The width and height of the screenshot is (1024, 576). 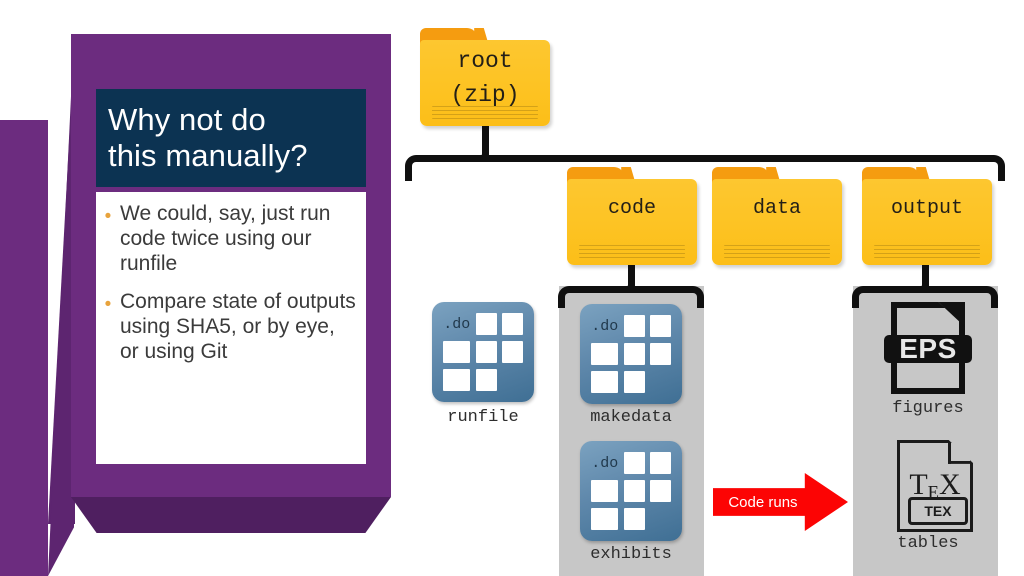 I want to click on file-exhibits-caption: exhibits, so click(x=631, y=554).